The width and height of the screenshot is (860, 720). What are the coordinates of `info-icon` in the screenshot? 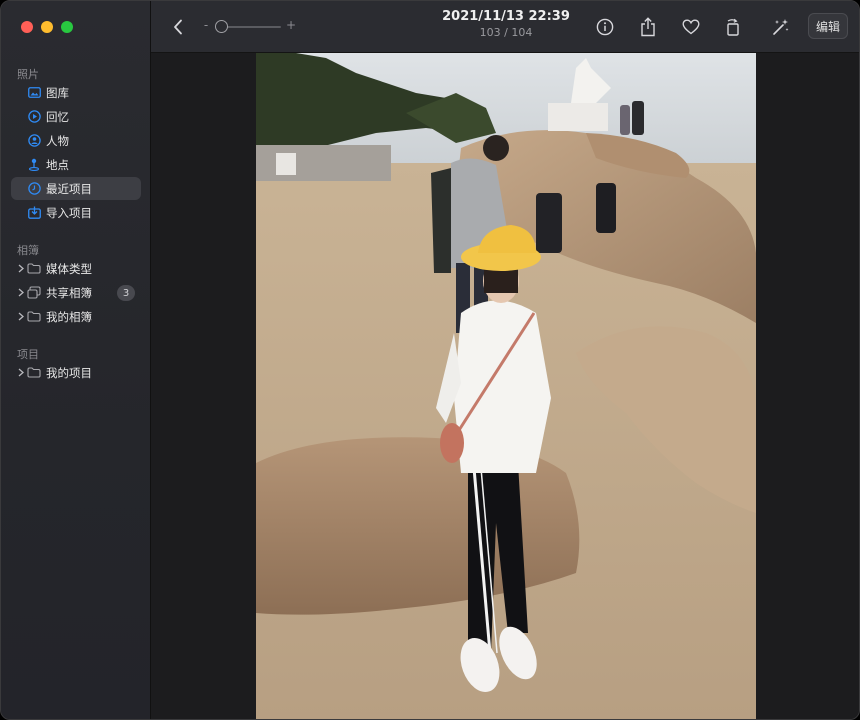 It's located at (605, 27).